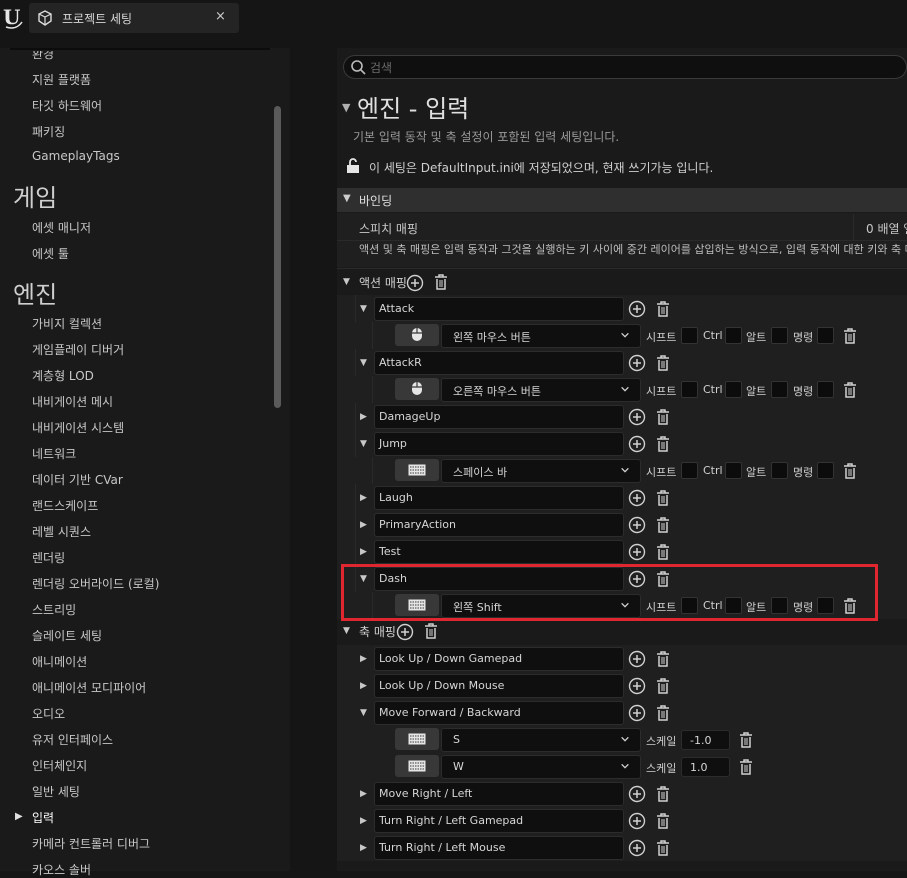 Image resolution: width=907 pixels, height=878 pixels. Describe the element at coordinates (89, 687) in the screenshot. I see `sidebar-item: 애니메이션 모디파이어` at that location.